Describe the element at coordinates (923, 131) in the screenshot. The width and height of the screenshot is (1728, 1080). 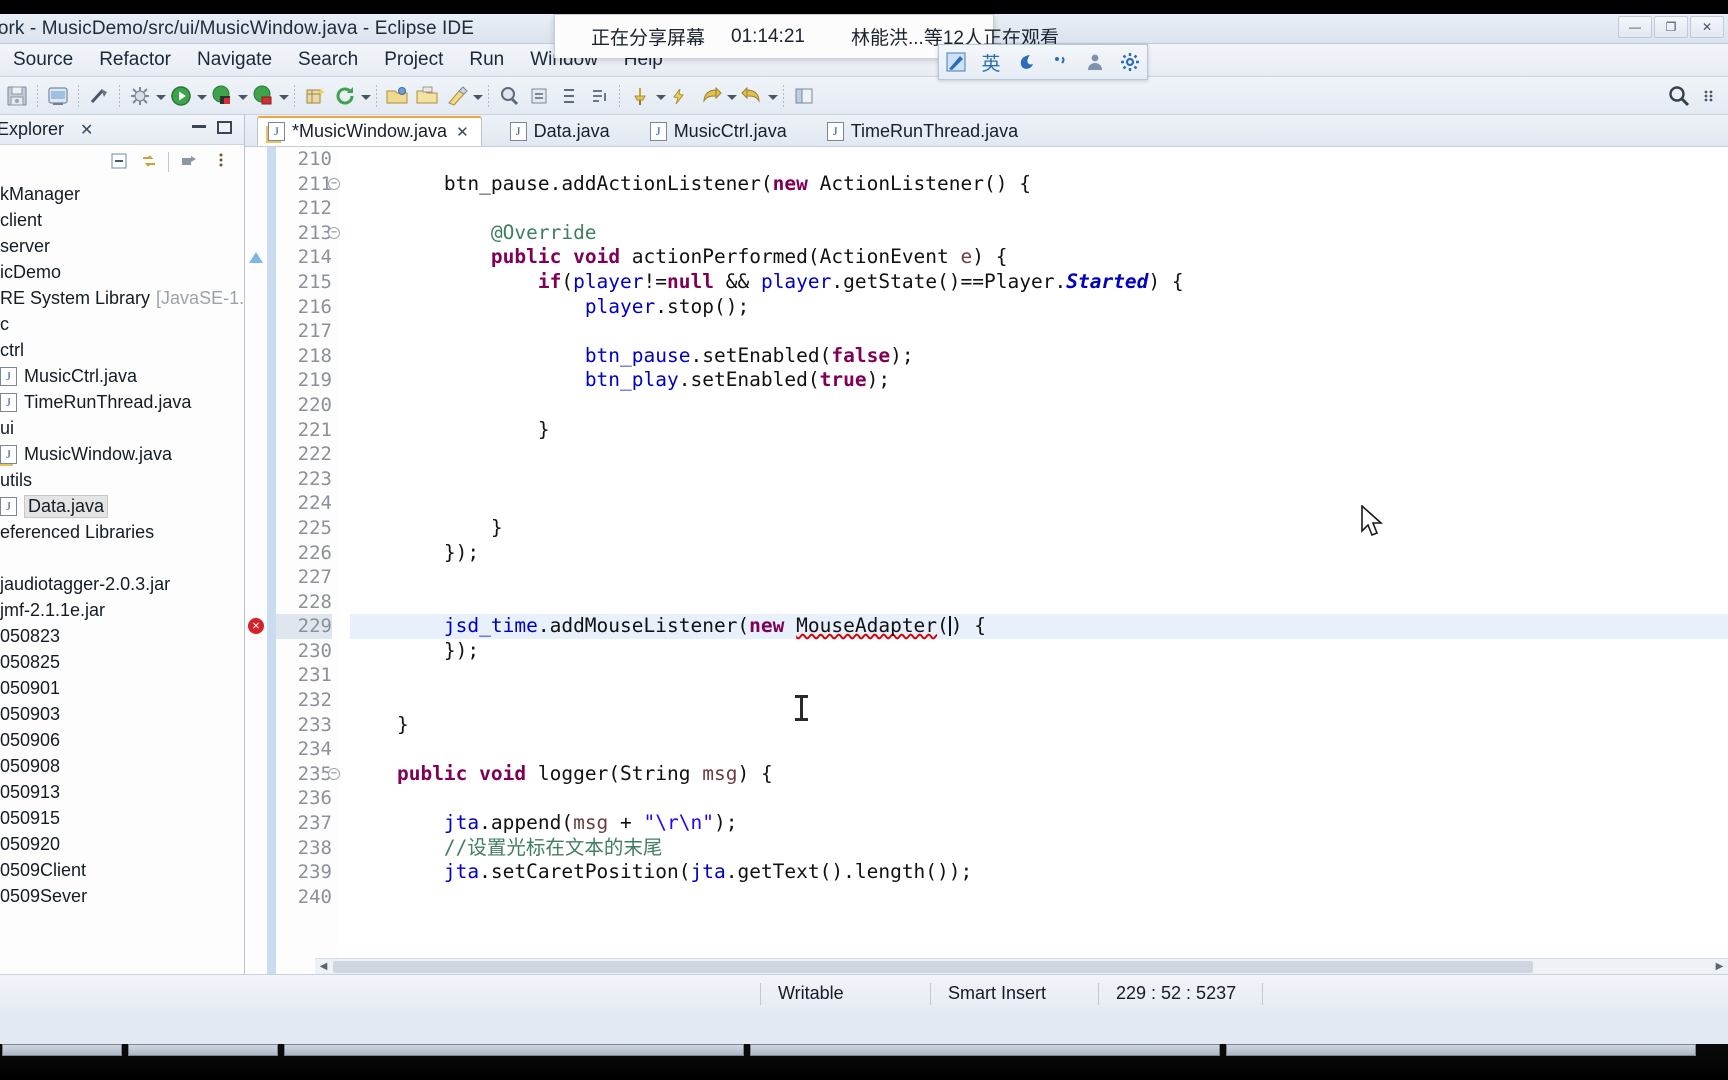
I see `editor-tab-timerunthread-java: J TimeRunThread.java` at that location.